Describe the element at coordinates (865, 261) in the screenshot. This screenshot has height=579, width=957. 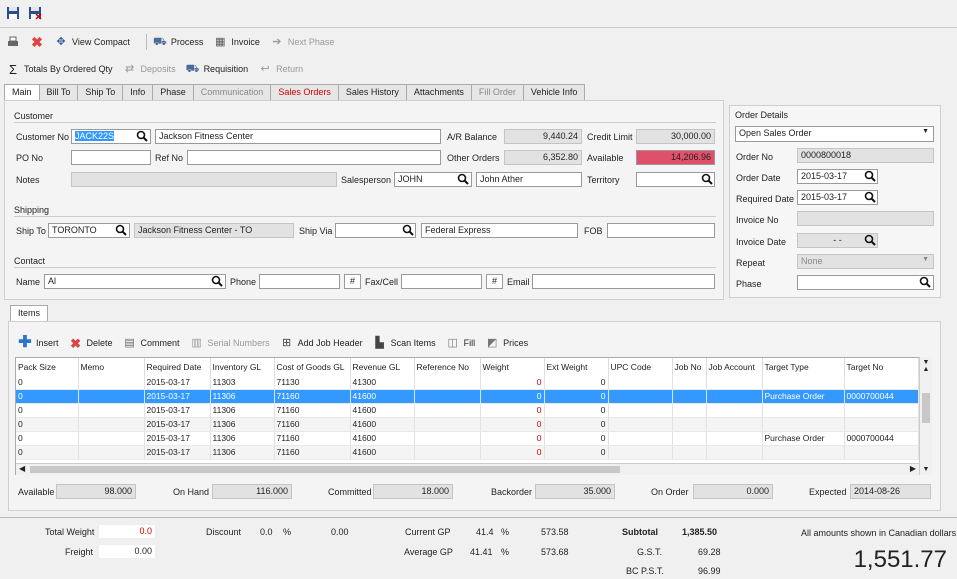
I see `repeat-select: None ▼` at that location.